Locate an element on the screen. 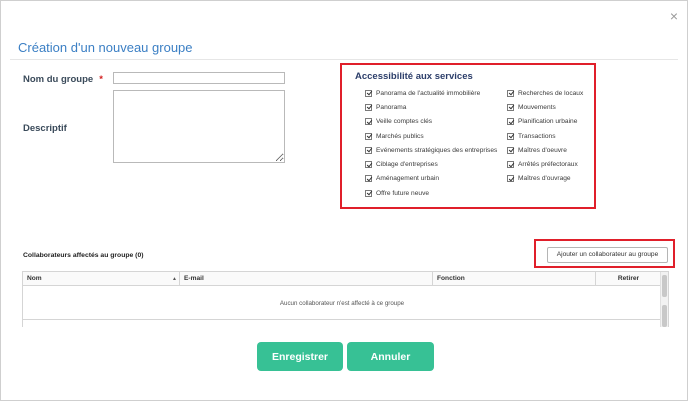 The image size is (688, 401). service-option: Offre future neuve is located at coordinates (431, 193).